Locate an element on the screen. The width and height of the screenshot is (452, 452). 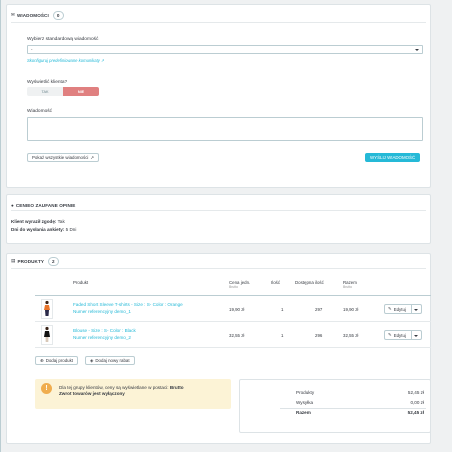
standard-message-select: - is located at coordinates (225, 49).